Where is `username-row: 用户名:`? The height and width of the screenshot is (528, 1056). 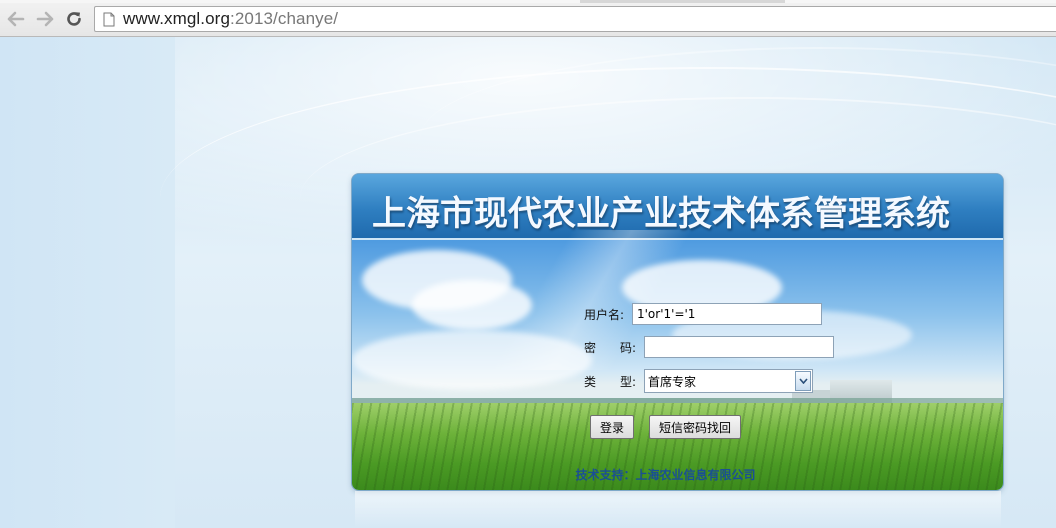 username-row: 用户名: is located at coordinates (703, 314).